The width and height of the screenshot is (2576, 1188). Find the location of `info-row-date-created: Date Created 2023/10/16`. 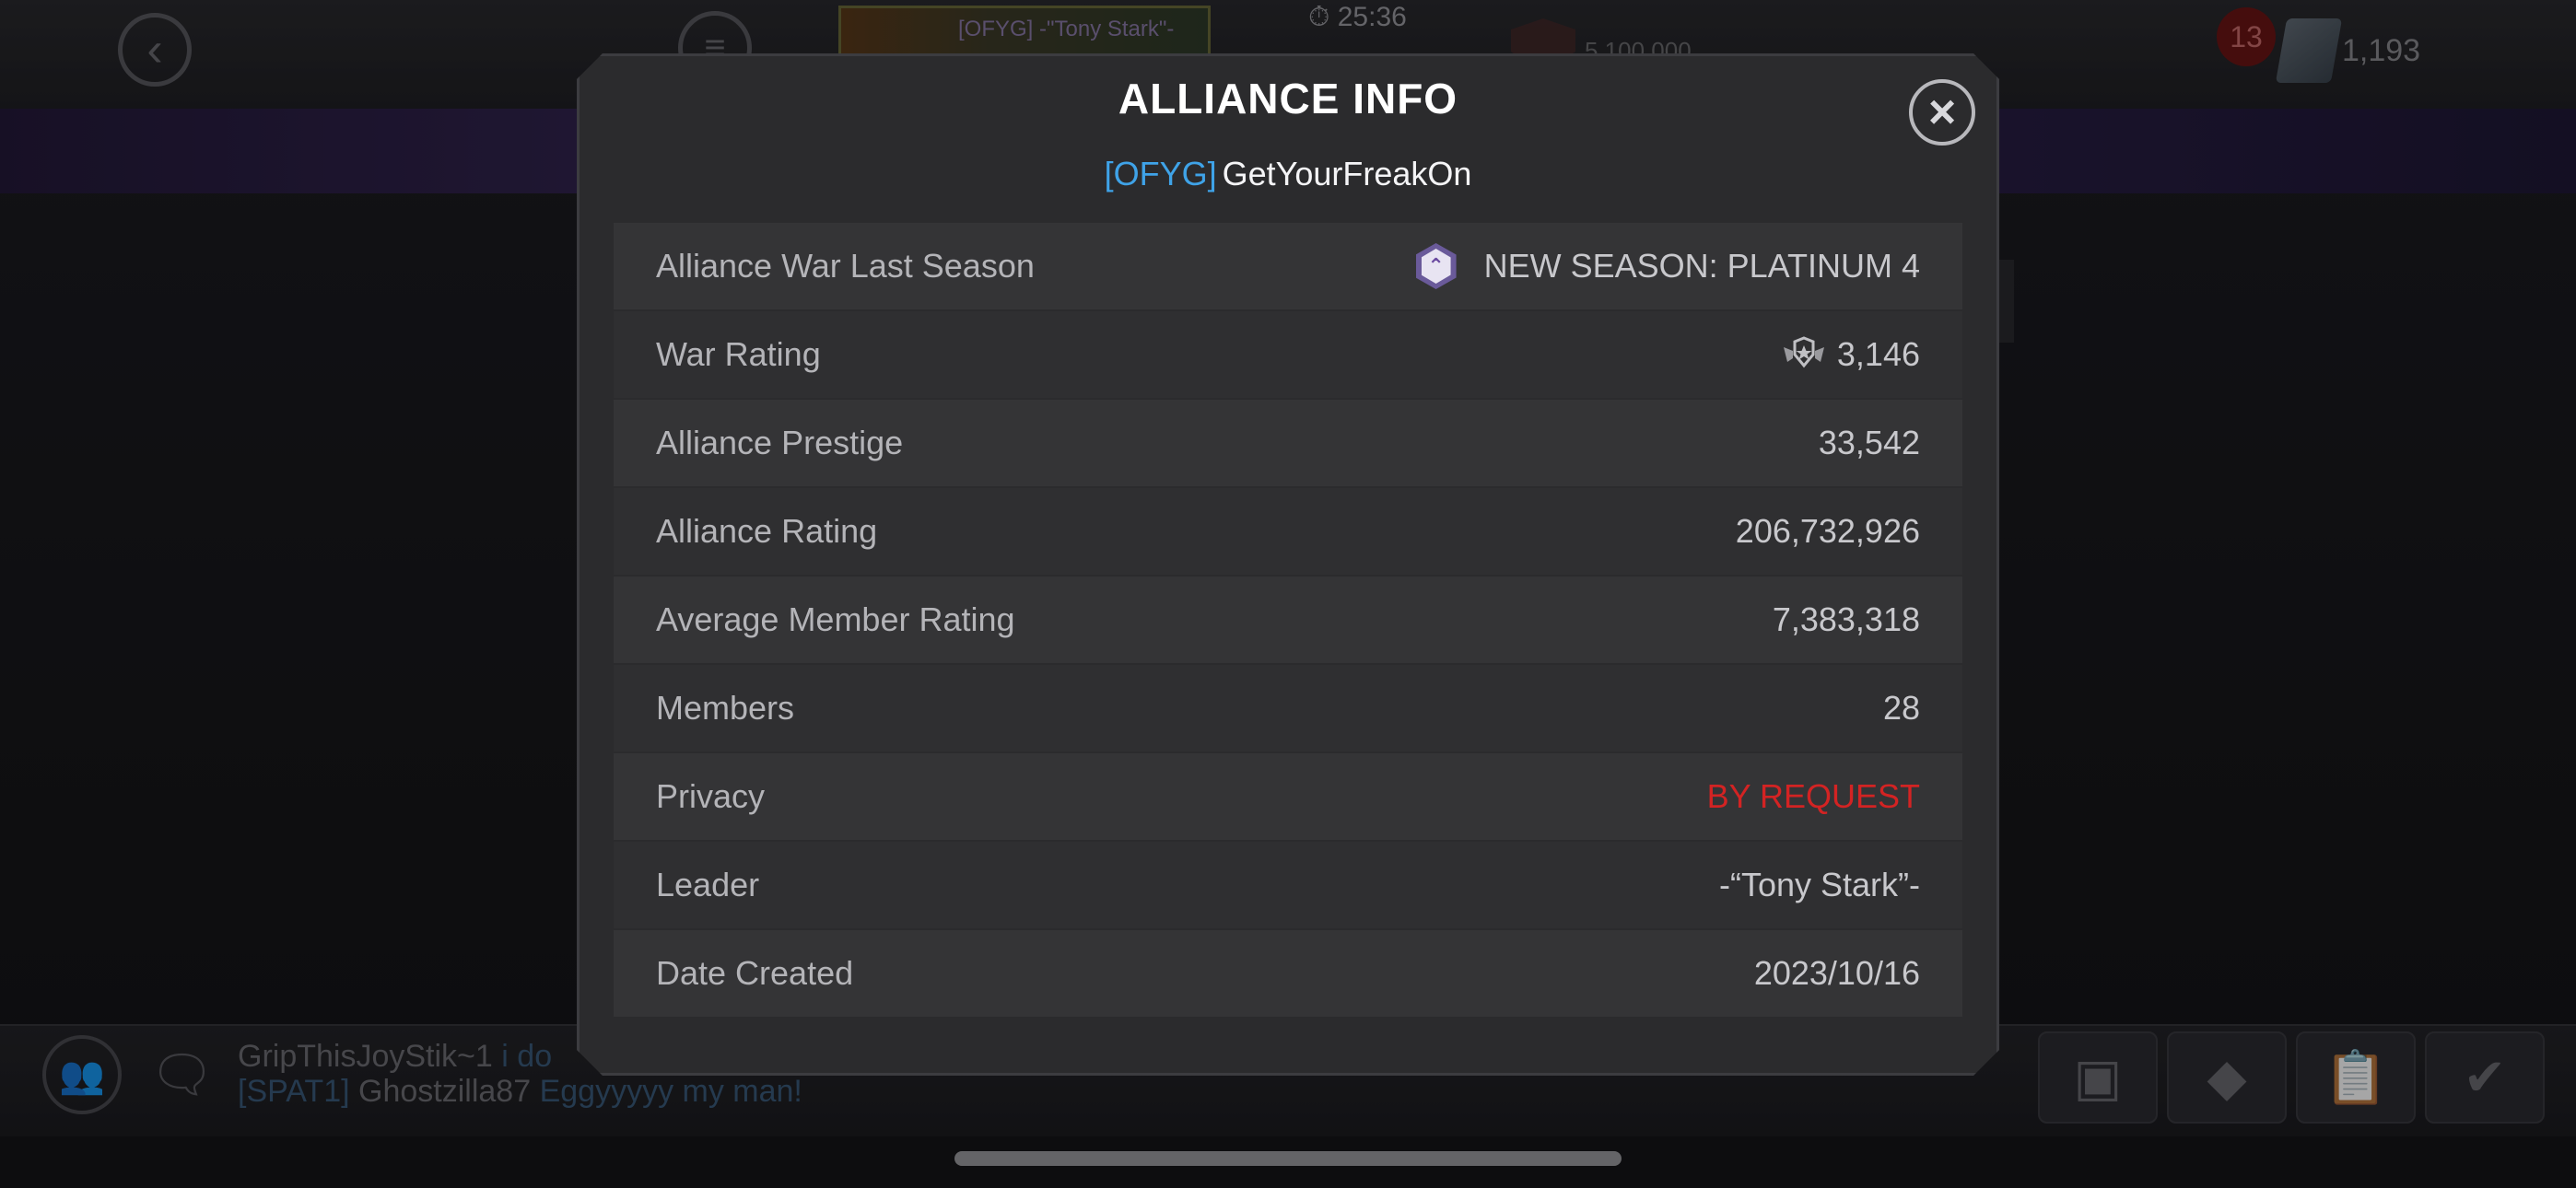

info-row-date-created: Date Created 2023/10/16 is located at coordinates (1288, 973).